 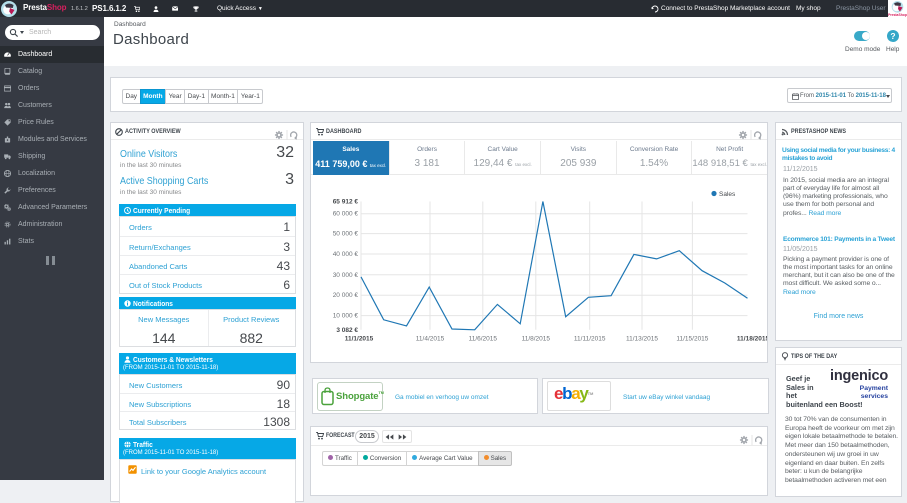 What do you see at coordinates (536, 338) in the screenshot?
I see `svg-text: 11/8/2015` at bounding box center [536, 338].